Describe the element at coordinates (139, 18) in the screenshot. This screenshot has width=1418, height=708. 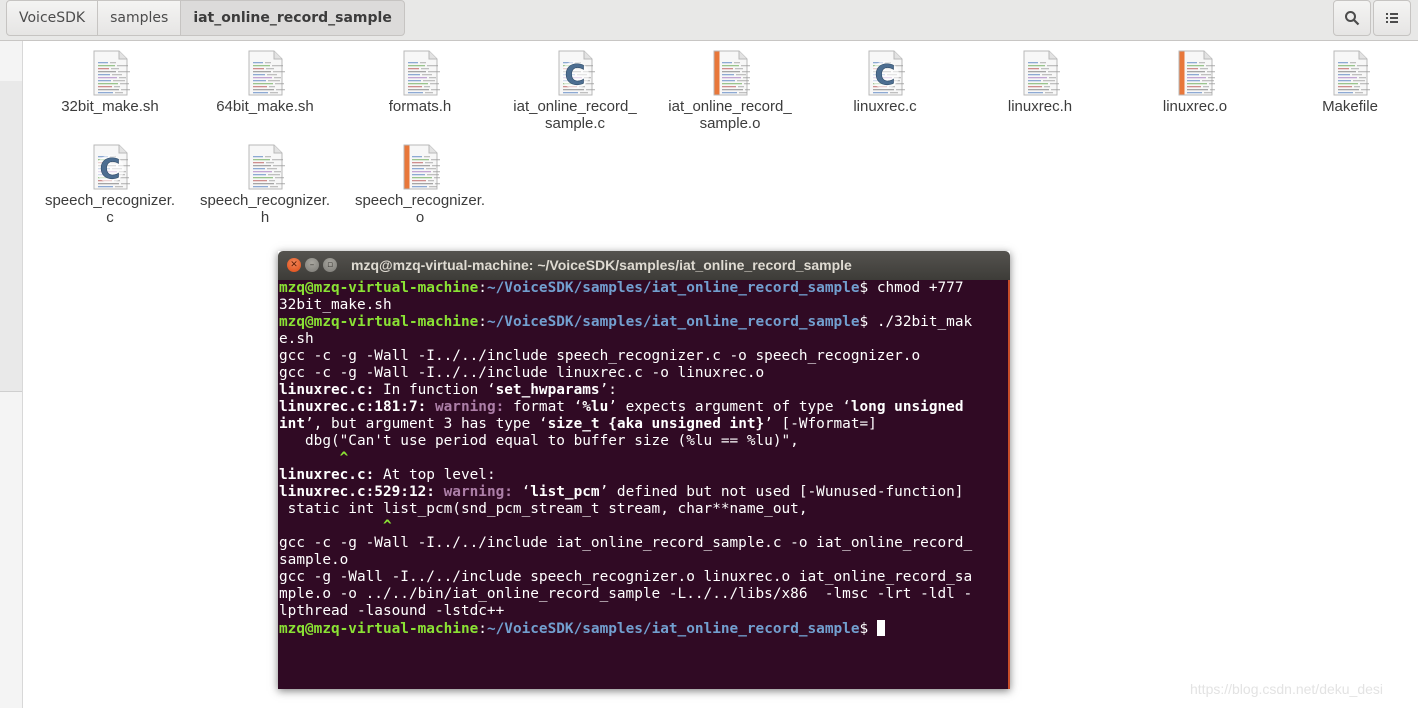
I see `breadcrumb-samples: samples` at that location.